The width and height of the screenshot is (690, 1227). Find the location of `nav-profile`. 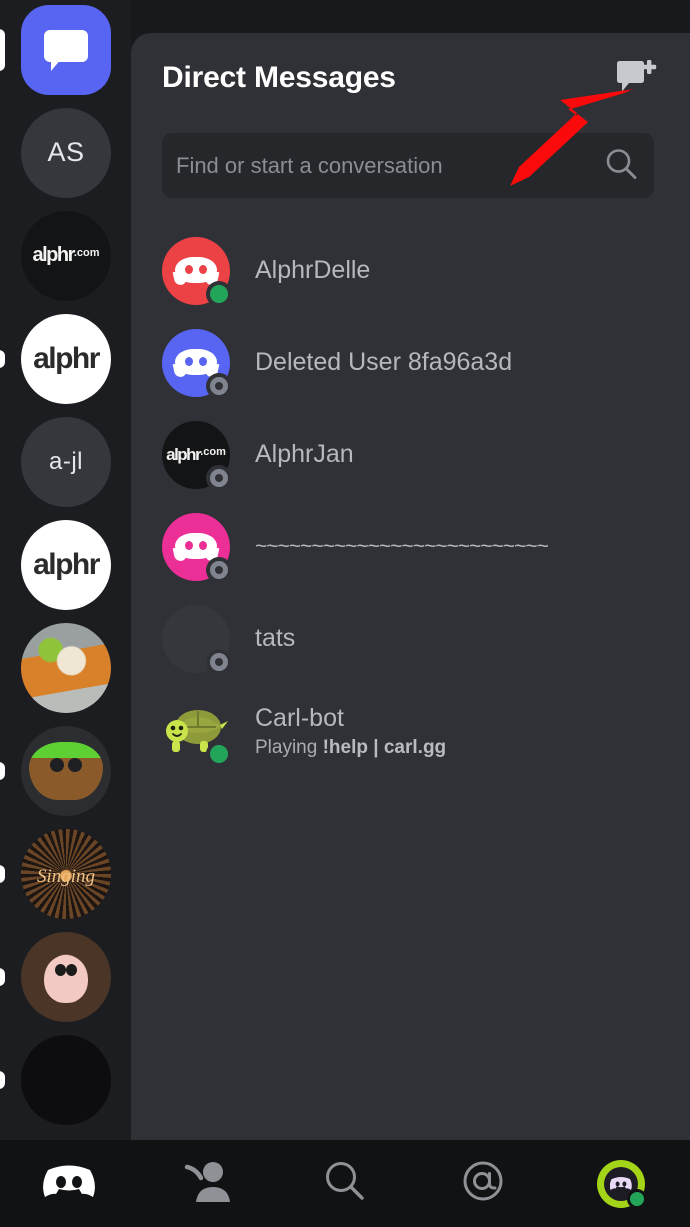

nav-profile is located at coordinates (621, 1183).